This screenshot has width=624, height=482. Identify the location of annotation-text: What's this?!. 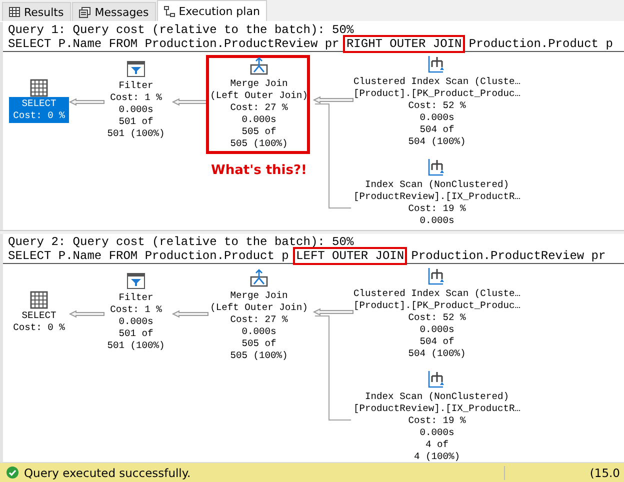
(259, 170).